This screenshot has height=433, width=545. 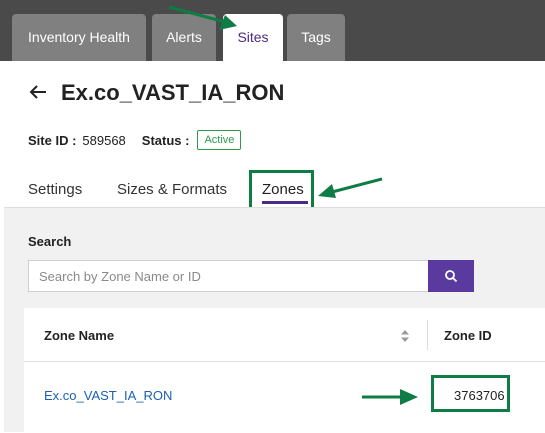 I want to click on status-badge: Active, so click(x=219, y=140).